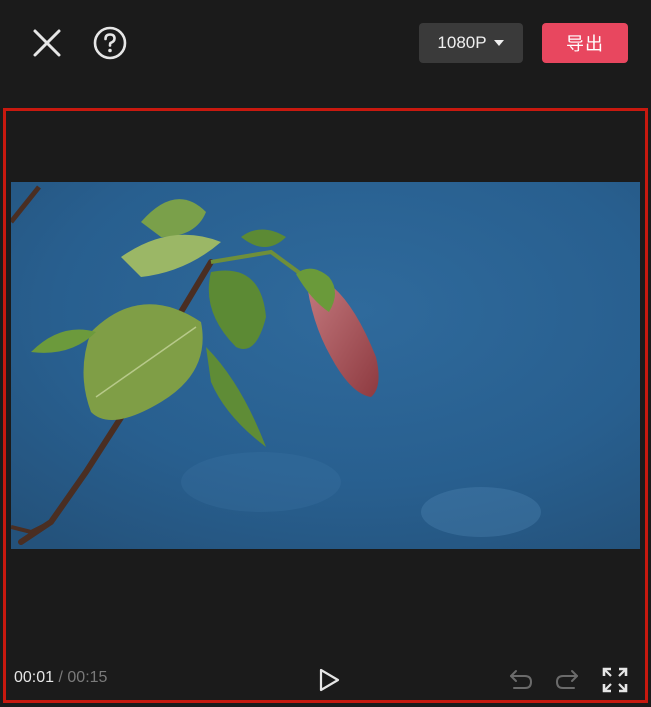  I want to click on export-button: 导出, so click(585, 43).